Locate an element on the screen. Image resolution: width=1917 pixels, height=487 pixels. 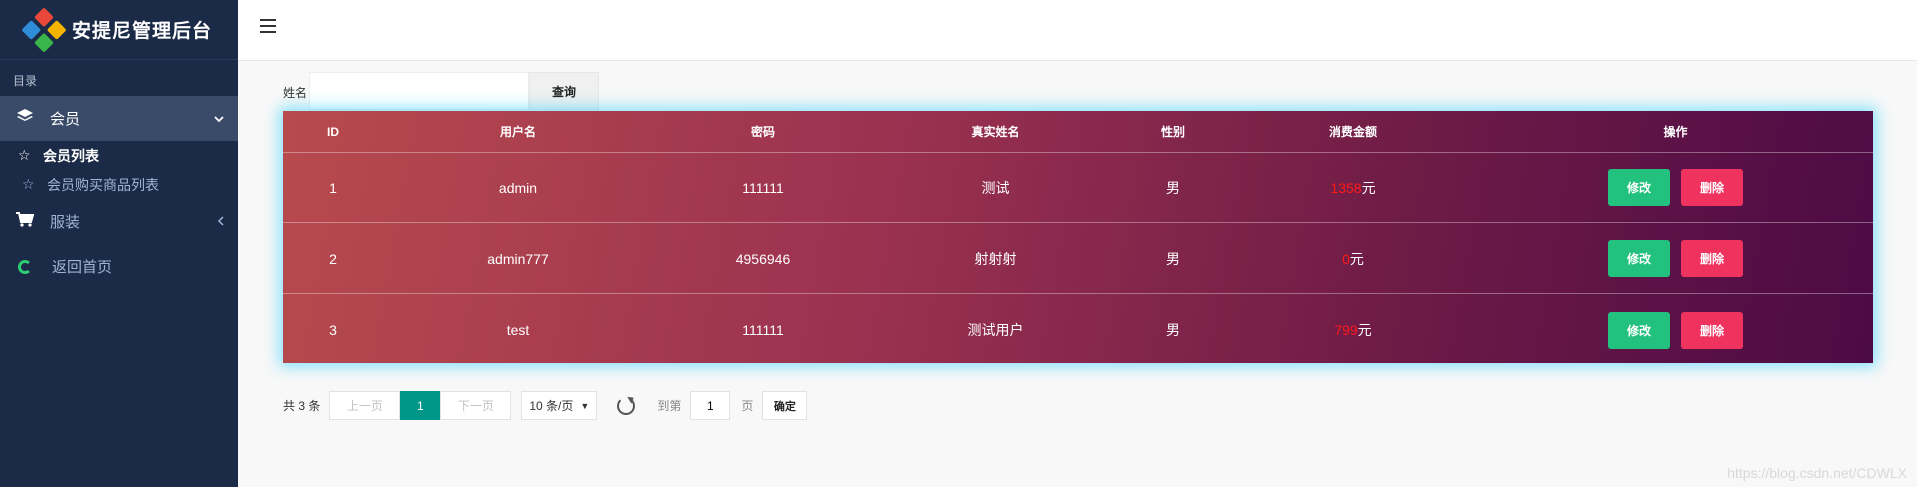
star-outline-icon: ☆ is located at coordinates (28, 184).